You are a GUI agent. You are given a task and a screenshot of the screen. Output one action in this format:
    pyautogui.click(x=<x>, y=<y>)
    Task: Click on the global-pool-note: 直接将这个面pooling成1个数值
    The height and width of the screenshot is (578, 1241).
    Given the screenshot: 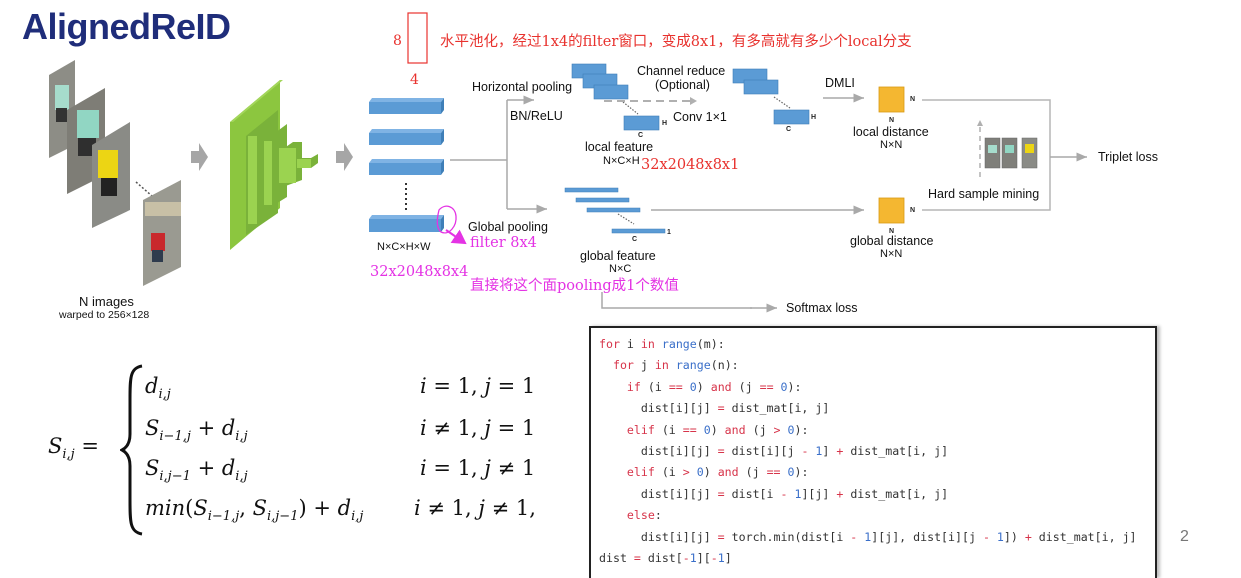 What is the action you would take?
    pyautogui.click(x=574, y=286)
    